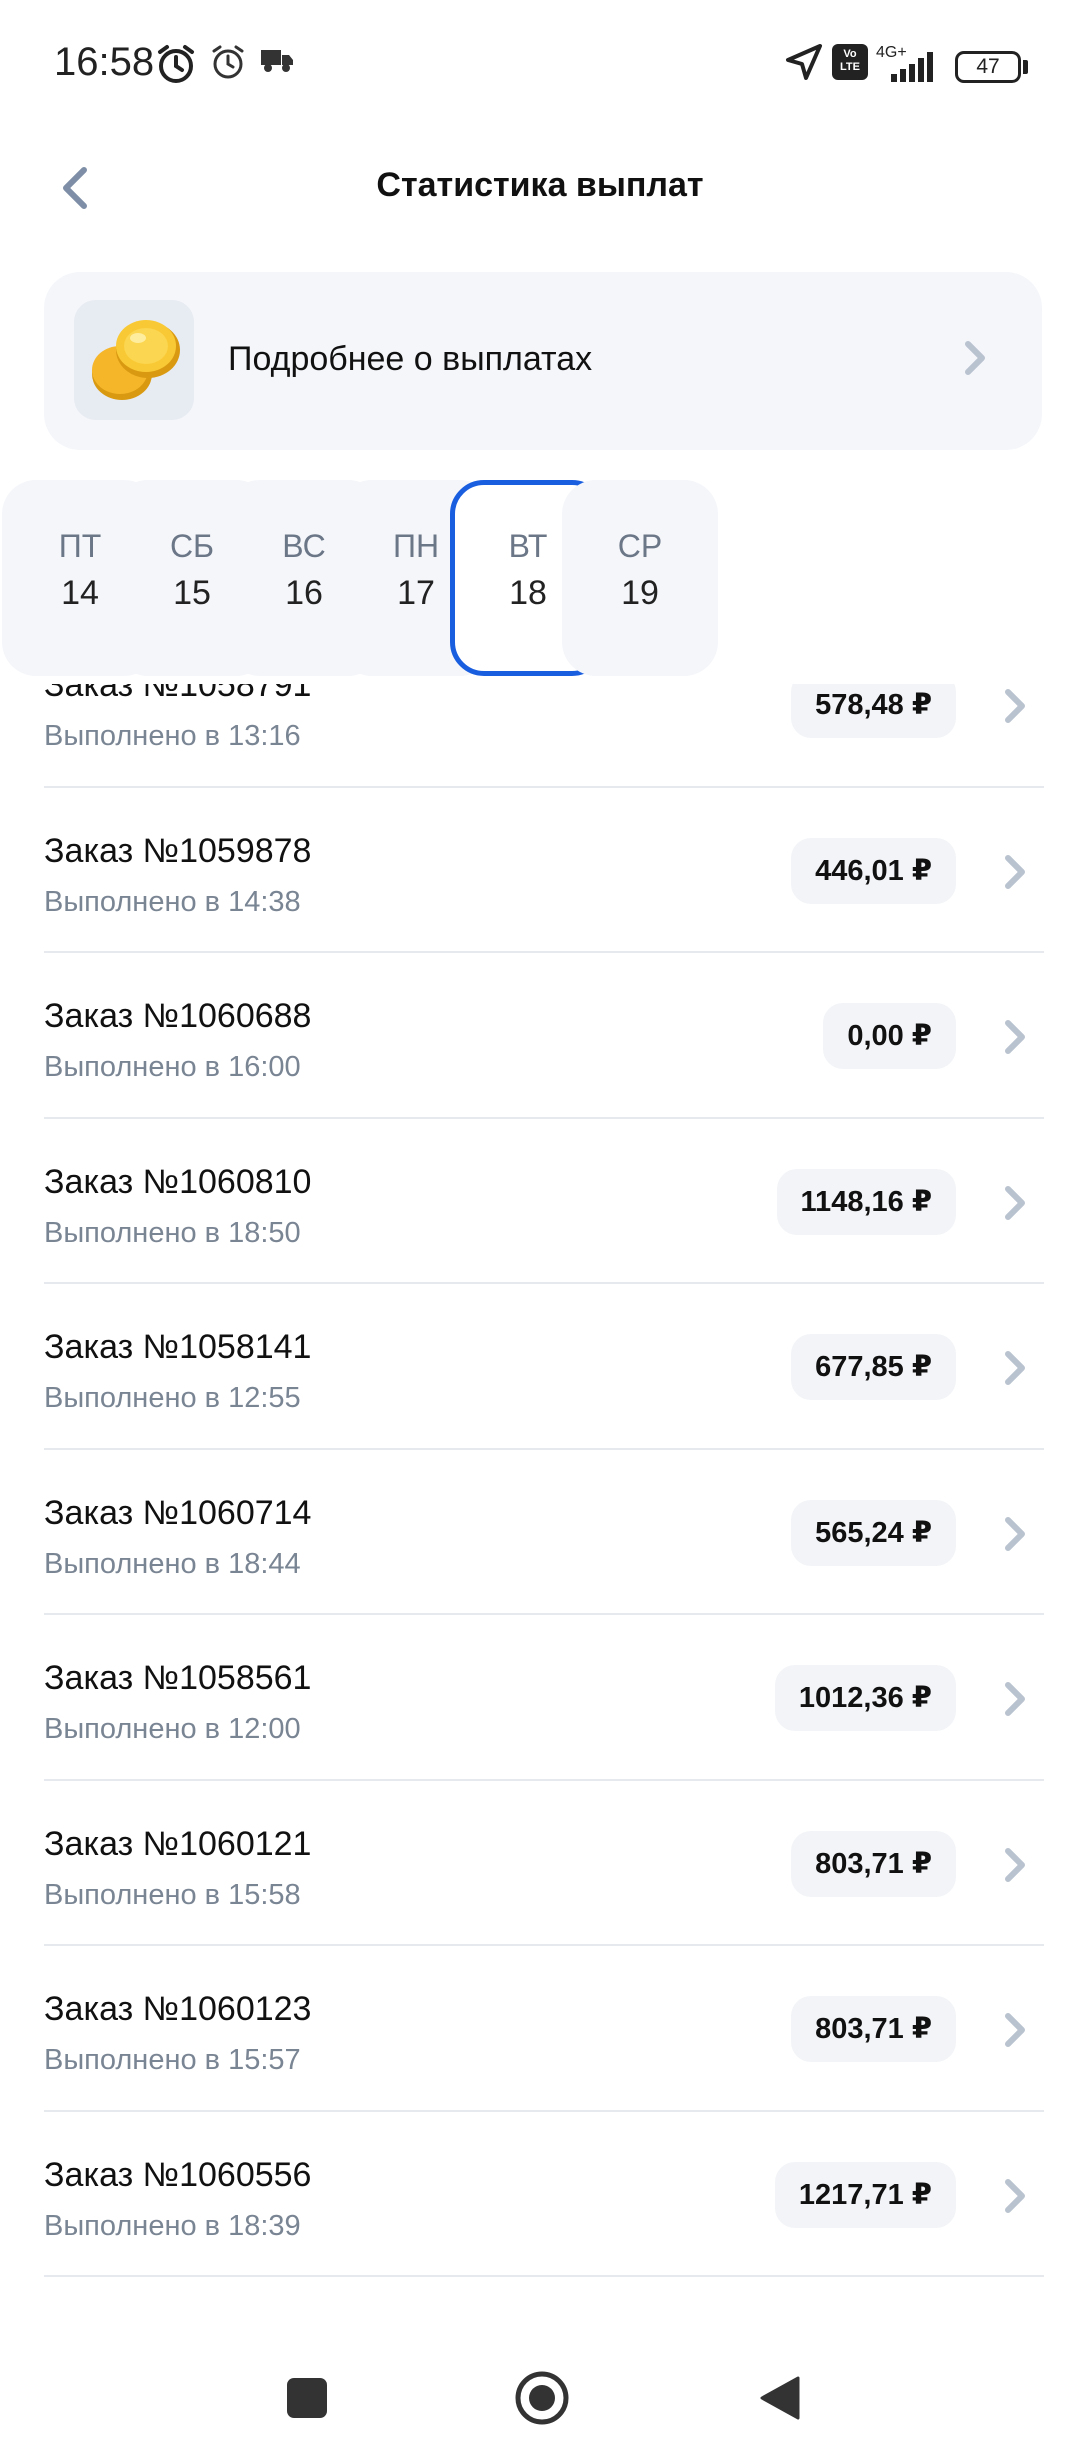 The height and width of the screenshot is (2460, 1080). I want to click on signal-icon, so click(920, 69).